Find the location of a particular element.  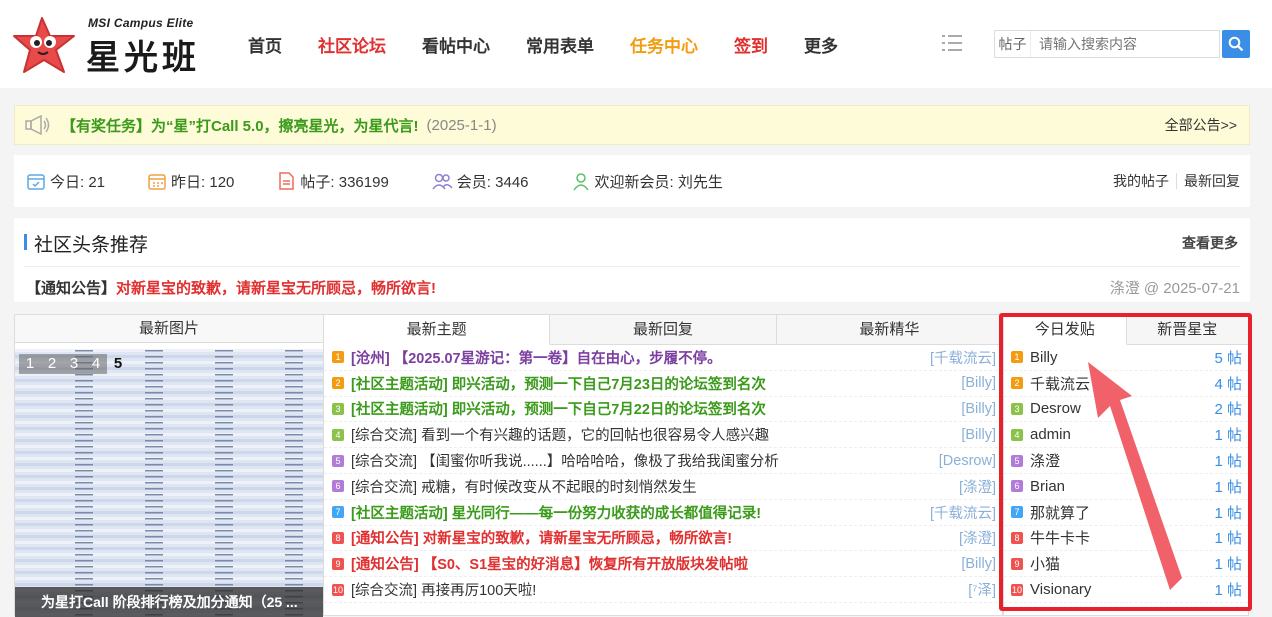

topic-text: 【S0、S1星宝的好消息】恢复所有开放版块发帖啦 is located at coordinates (583, 565).